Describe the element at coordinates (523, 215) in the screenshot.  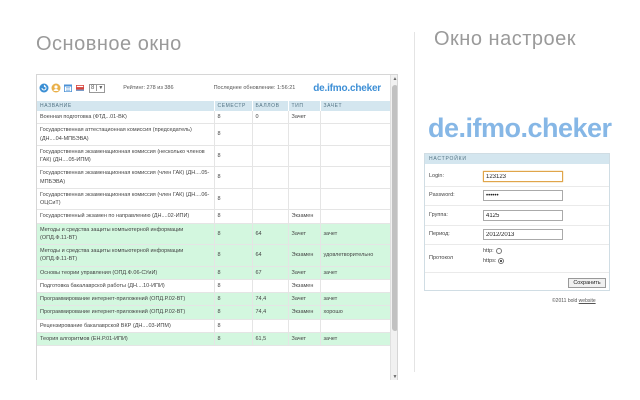
I see `group-field` at that location.